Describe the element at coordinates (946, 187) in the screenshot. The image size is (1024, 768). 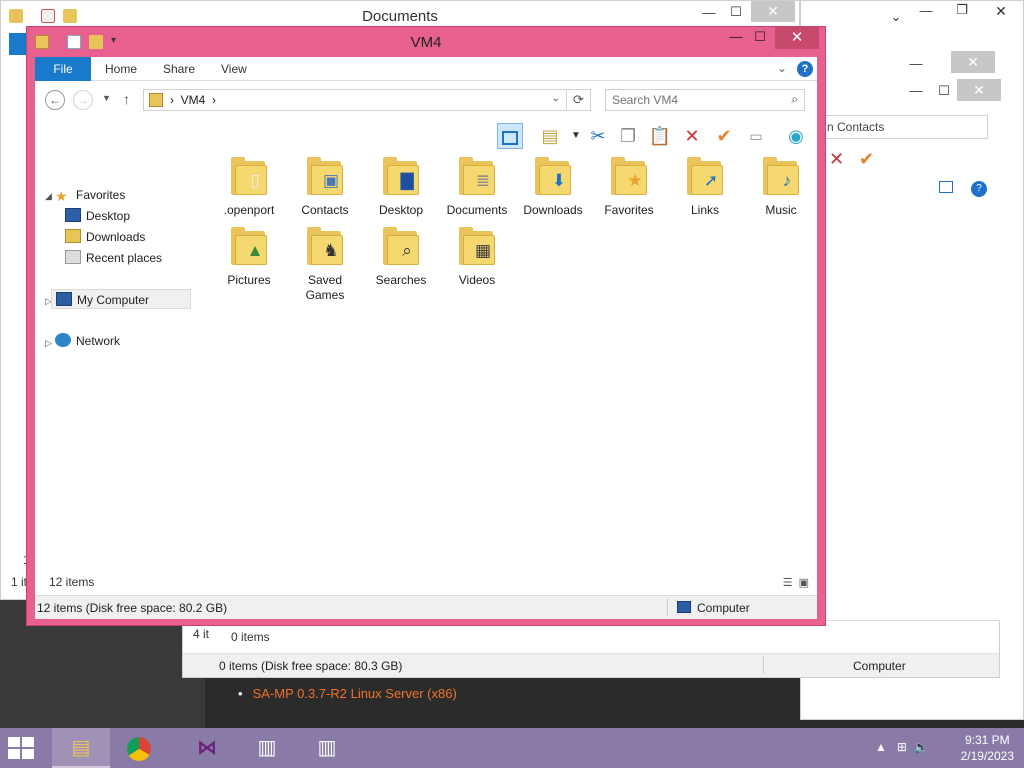
I see `preview-pane-icon` at that location.